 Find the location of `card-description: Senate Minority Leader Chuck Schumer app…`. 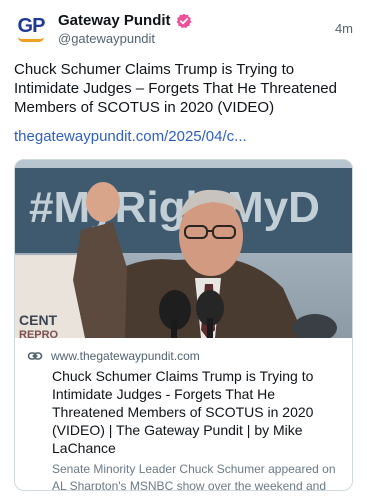

card-description: Senate Minority Leader Chuck Schumer app… is located at coordinates (194, 476).